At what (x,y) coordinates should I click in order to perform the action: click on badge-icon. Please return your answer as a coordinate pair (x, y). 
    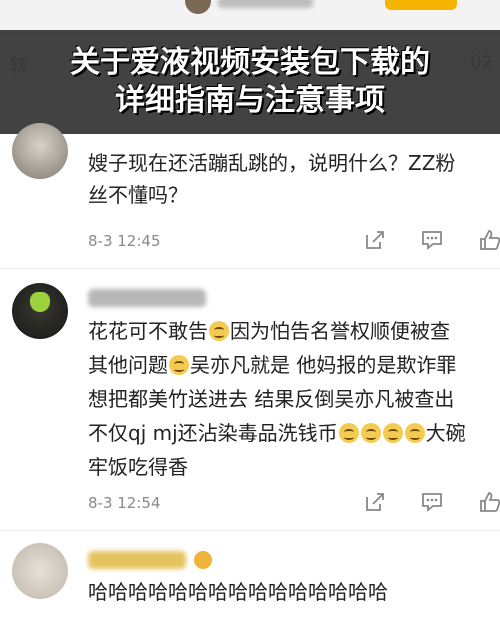
    Looking at the image, I should click on (203, 560).